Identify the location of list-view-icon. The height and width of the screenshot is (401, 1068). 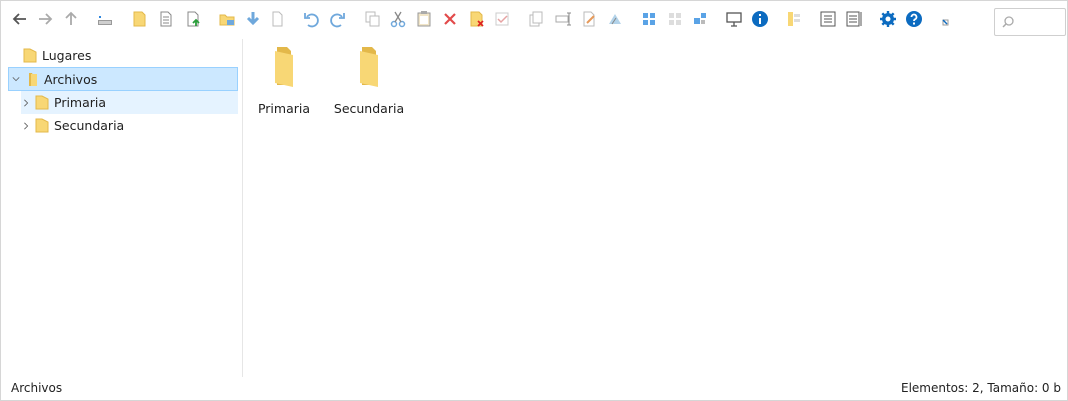
(828, 19).